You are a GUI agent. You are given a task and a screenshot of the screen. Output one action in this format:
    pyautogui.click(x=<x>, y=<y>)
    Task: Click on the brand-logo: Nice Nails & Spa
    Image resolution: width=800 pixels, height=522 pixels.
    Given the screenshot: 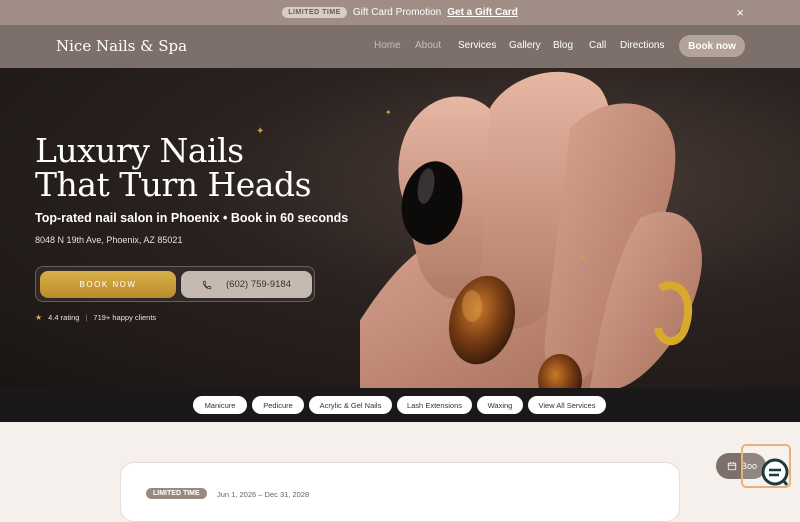 What is the action you would take?
    pyautogui.click(x=121, y=46)
    